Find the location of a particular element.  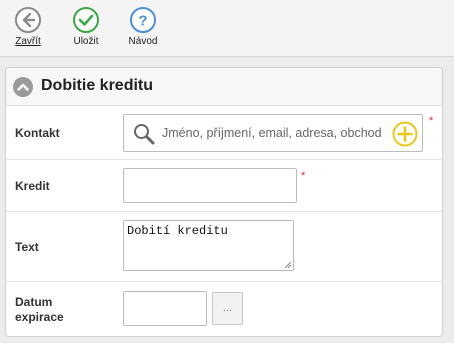

question-mark-icon: ? is located at coordinates (143, 20).